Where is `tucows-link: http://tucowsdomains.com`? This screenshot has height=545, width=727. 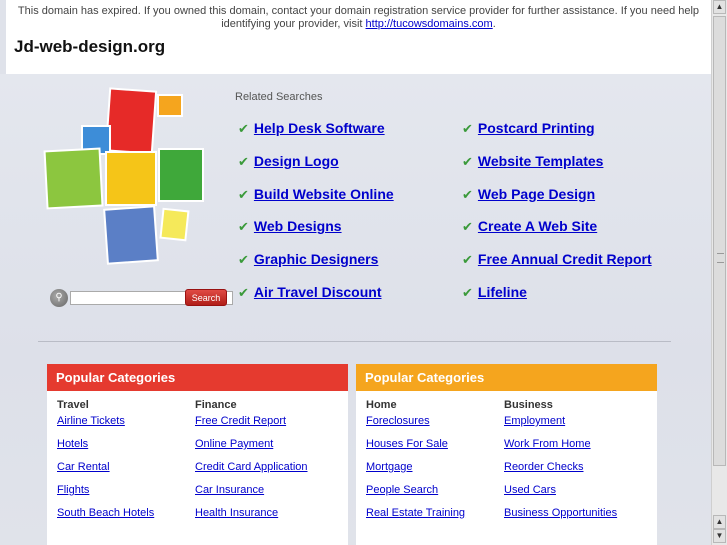 tucows-link: http://tucowsdomains.com is located at coordinates (429, 24).